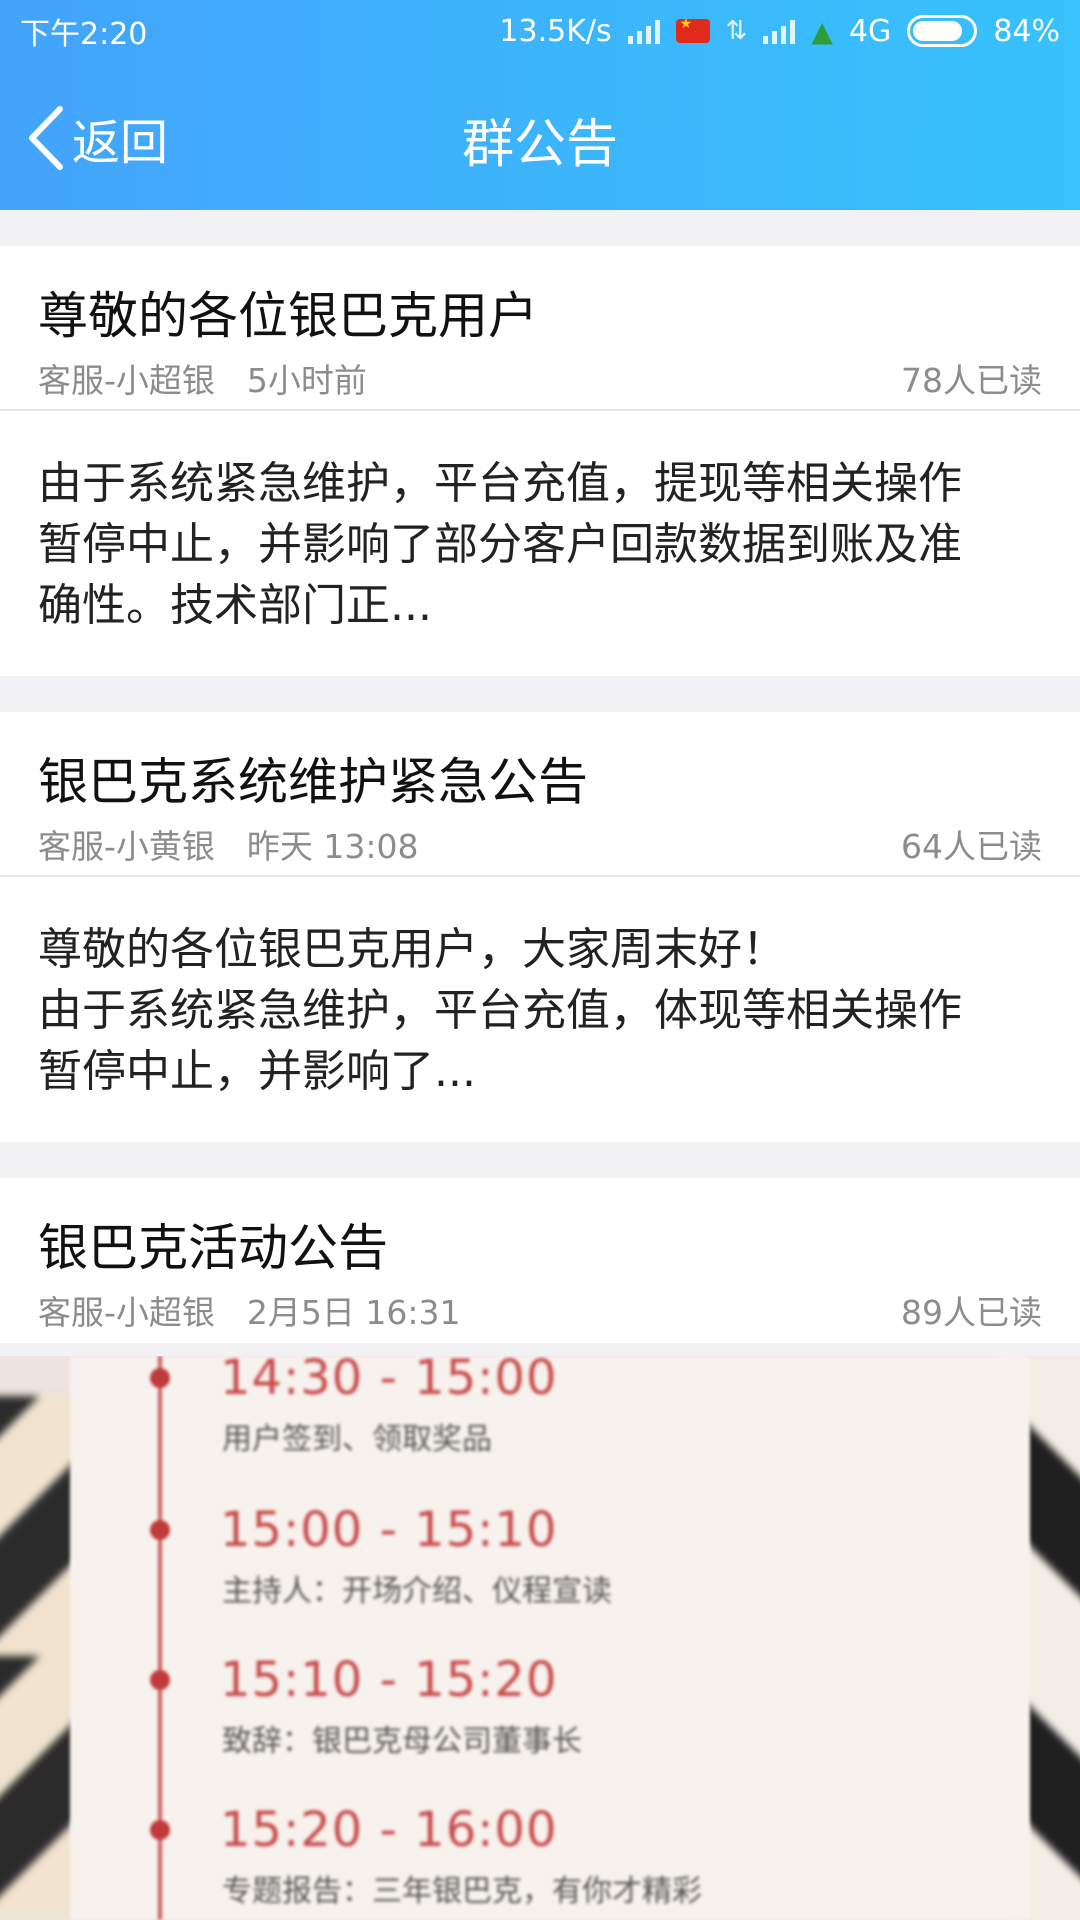 This screenshot has width=1080, height=1920. I want to click on announcement-meta: 客服-小超银 5小时前 78人已读, so click(540, 378).